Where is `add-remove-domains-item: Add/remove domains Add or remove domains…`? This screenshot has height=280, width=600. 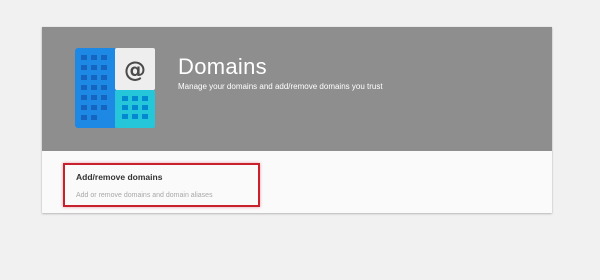 add-remove-domains-item: Add/remove domains Add or remove domains… is located at coordinates (161, 185).